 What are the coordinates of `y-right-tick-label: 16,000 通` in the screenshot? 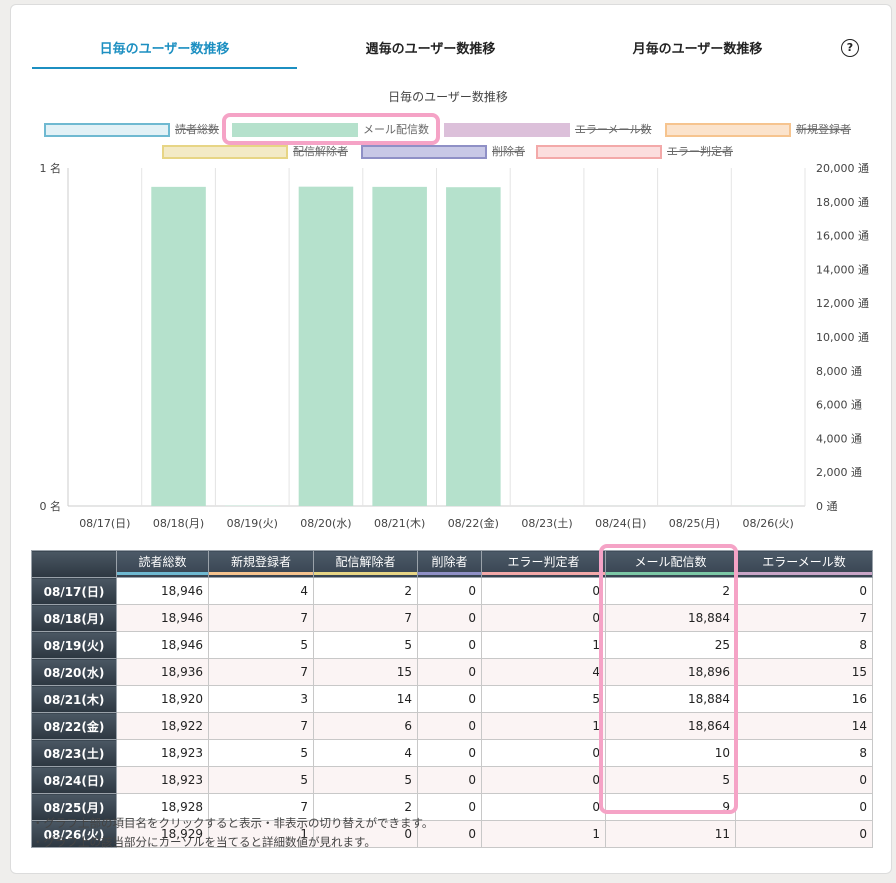 It's located at (842, 236).